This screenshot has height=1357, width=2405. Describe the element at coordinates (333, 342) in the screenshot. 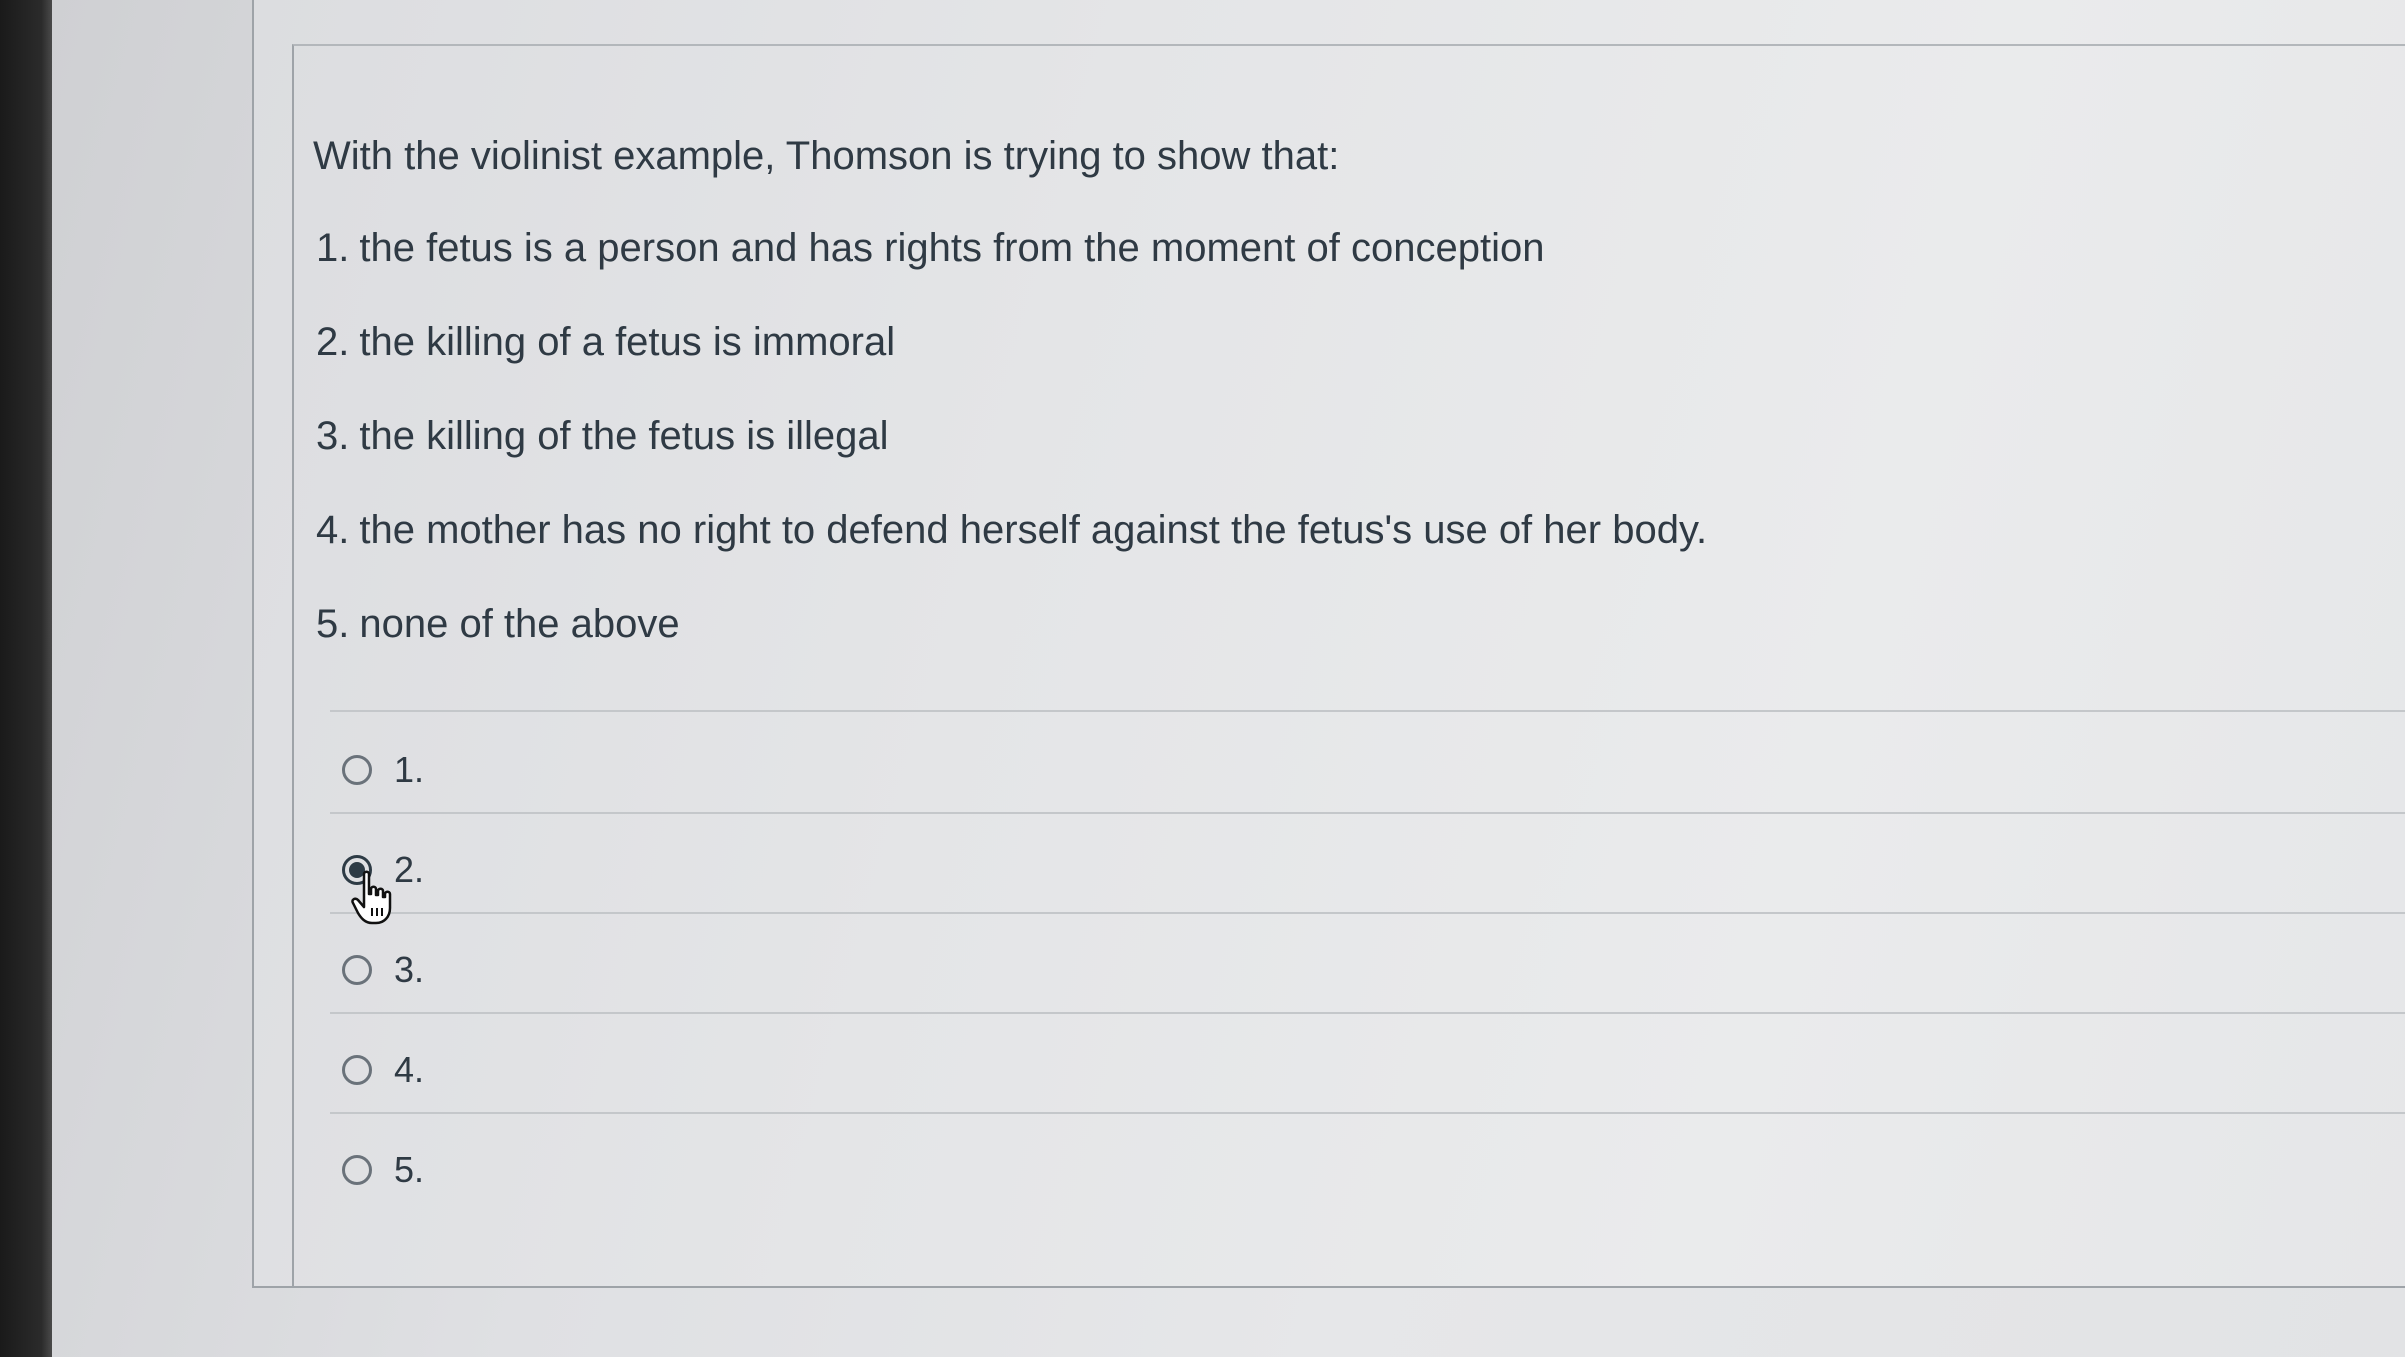

I see `statement-number: 2.` at that location.